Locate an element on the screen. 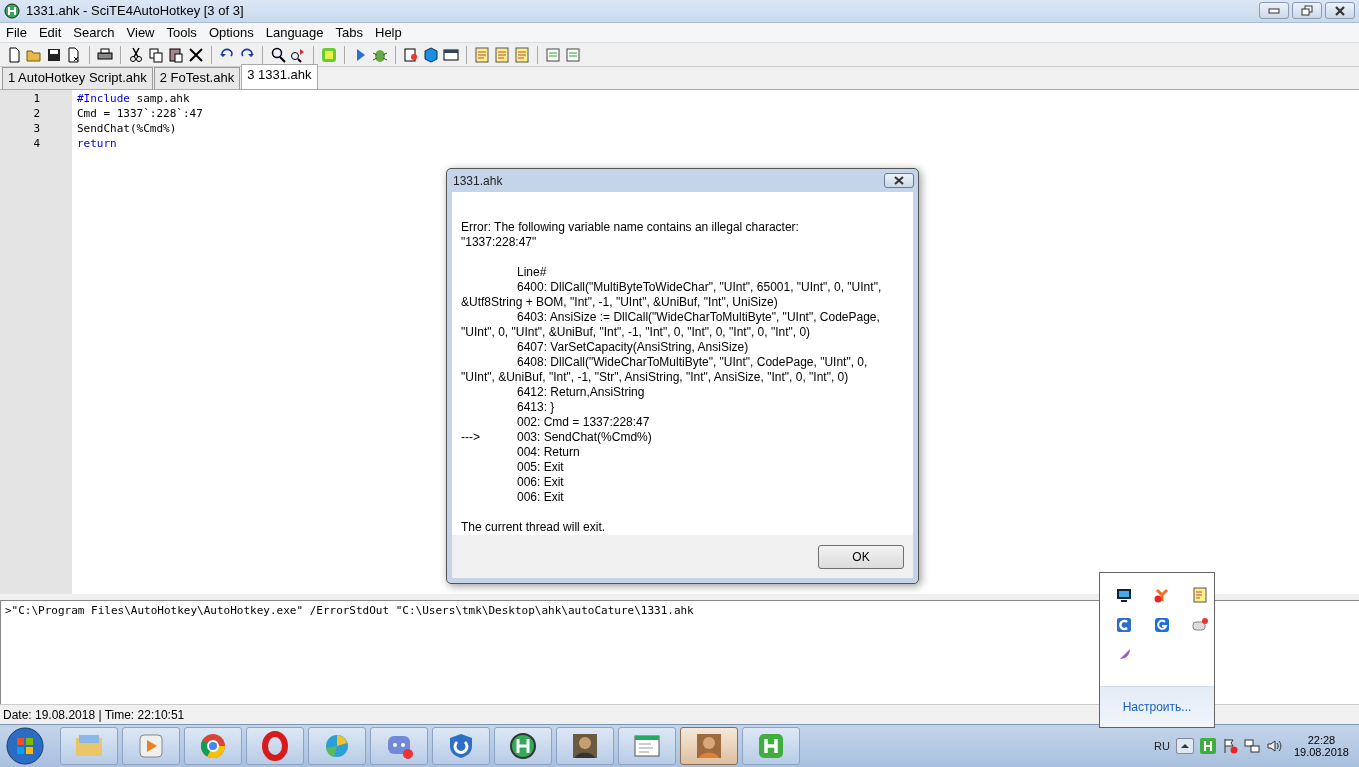 This screenshot has height=767, width=1359. new-file-icon is located at coordinates (14, 54).